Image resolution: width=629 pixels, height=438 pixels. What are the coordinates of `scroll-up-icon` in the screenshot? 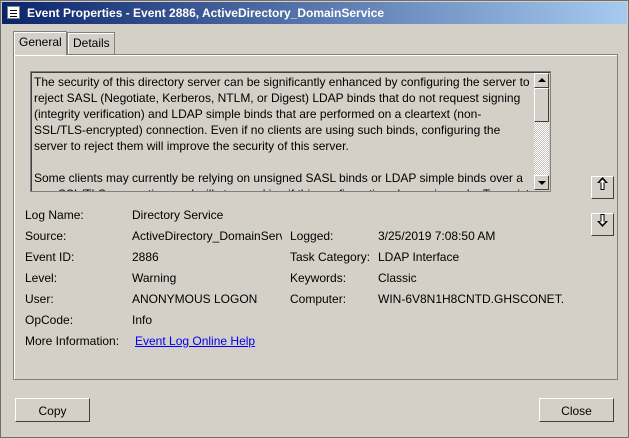 It's located at (542, 80).